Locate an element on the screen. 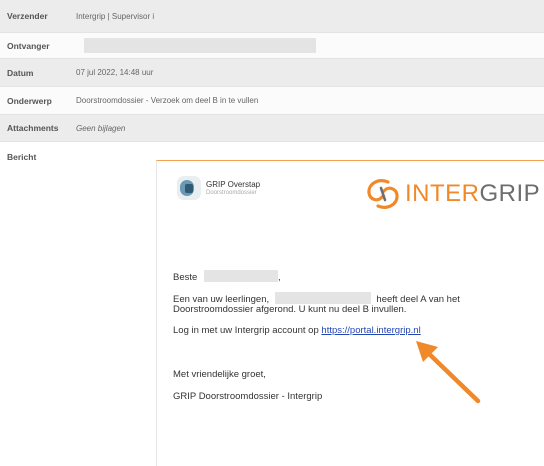  student-name-redacted is located at coordinates (322, 298).